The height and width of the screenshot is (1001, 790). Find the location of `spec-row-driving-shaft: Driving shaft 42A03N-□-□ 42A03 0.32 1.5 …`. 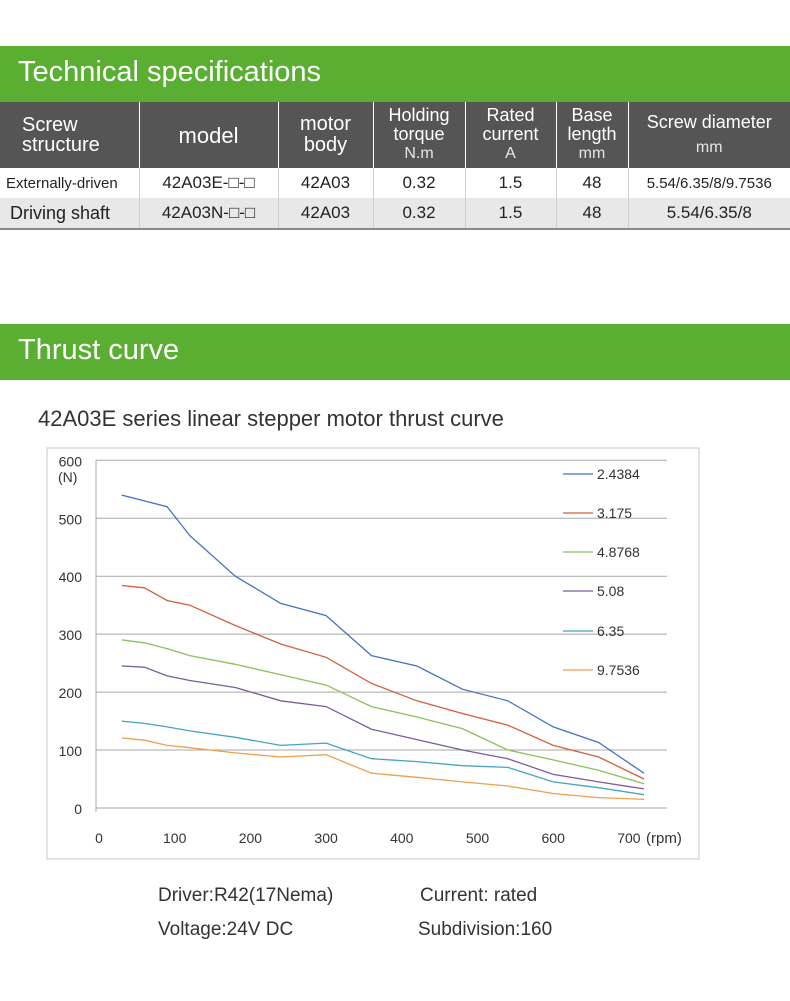

spec-row-driving-shaft: Driving shaft 42A03N-□-□ 42A03 0.32 1.5 … is located at coordinates (395, 214).